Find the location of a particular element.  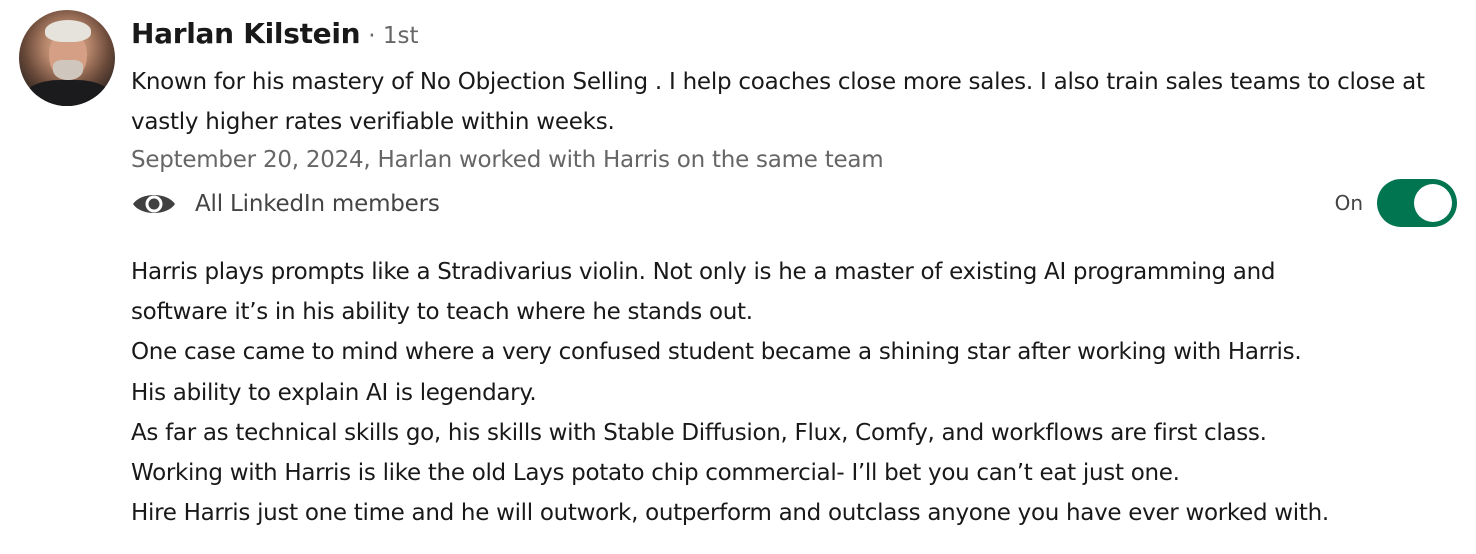

toggle-label: On is located at coordinates (1348, 203).